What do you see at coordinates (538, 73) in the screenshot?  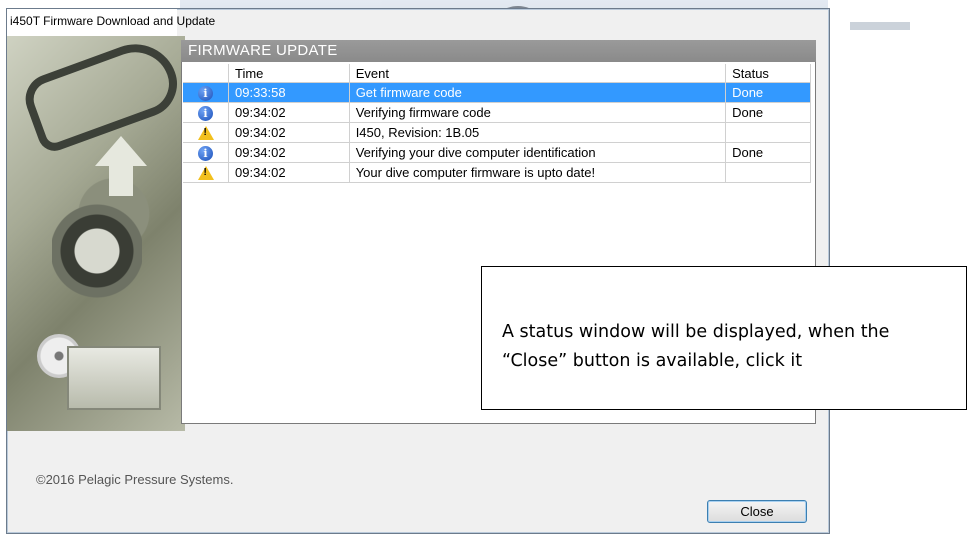 I see `column-header-event: Event` at bounding box center [538, 73].